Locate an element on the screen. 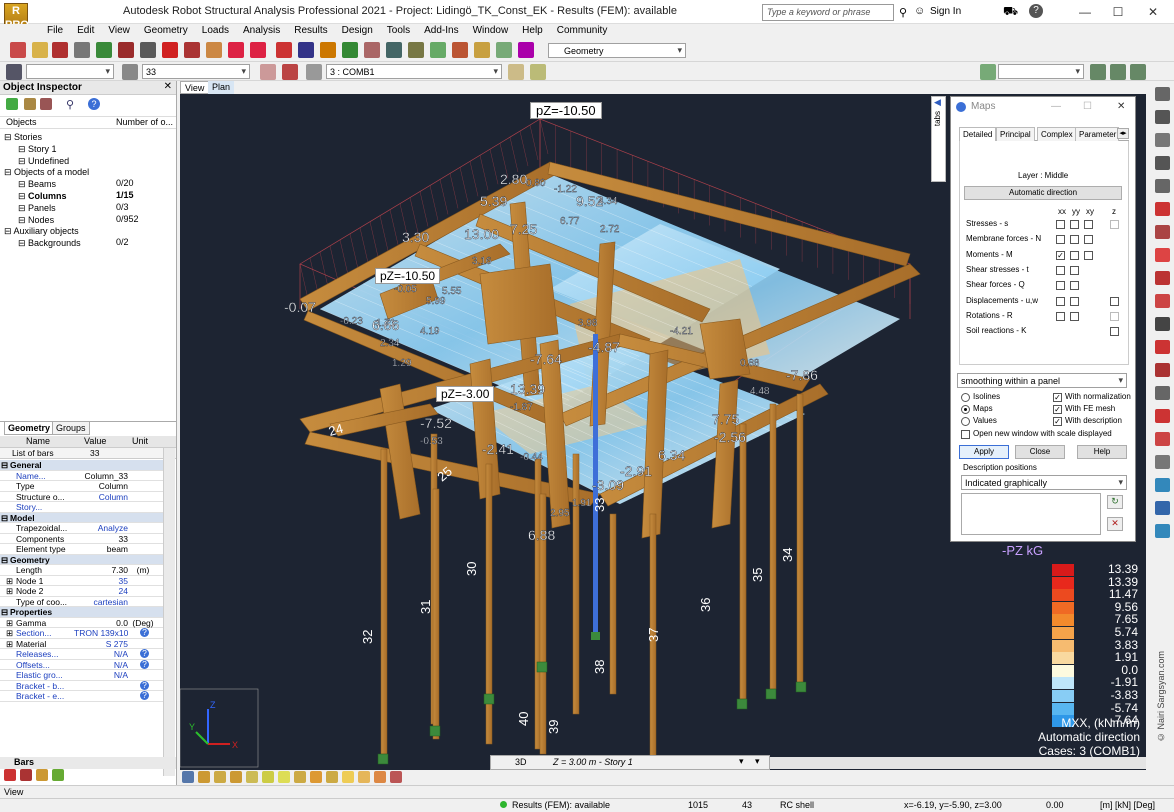  maximize-button: ☐ is located at coordinates (1118, 12).